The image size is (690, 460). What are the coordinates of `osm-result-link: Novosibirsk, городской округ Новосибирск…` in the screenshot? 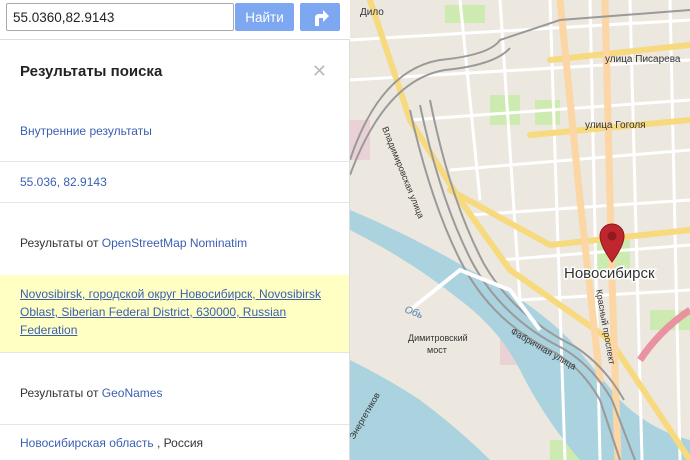 It's located at (170, 312).